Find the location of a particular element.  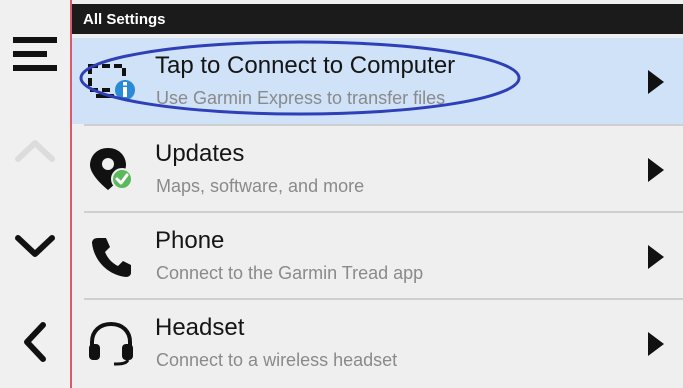

menu-icon is located at coordinates (35, 54).